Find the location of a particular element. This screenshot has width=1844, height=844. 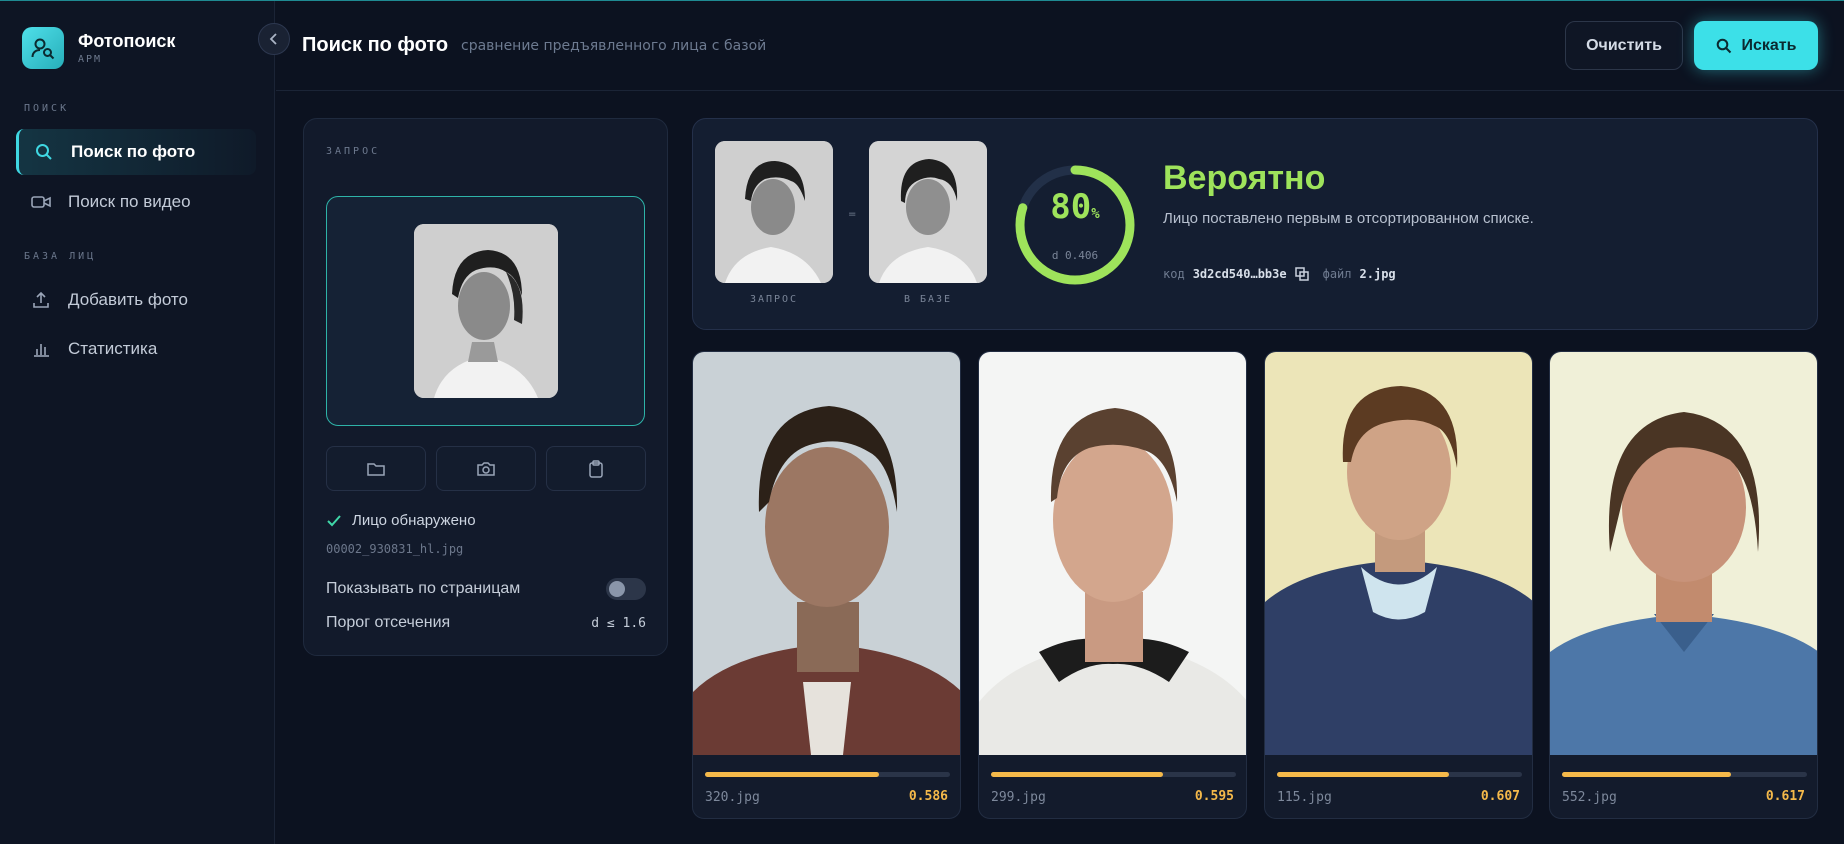

candidate-card: 115.jpg 0.607 is located at coordinates (1398, 585).